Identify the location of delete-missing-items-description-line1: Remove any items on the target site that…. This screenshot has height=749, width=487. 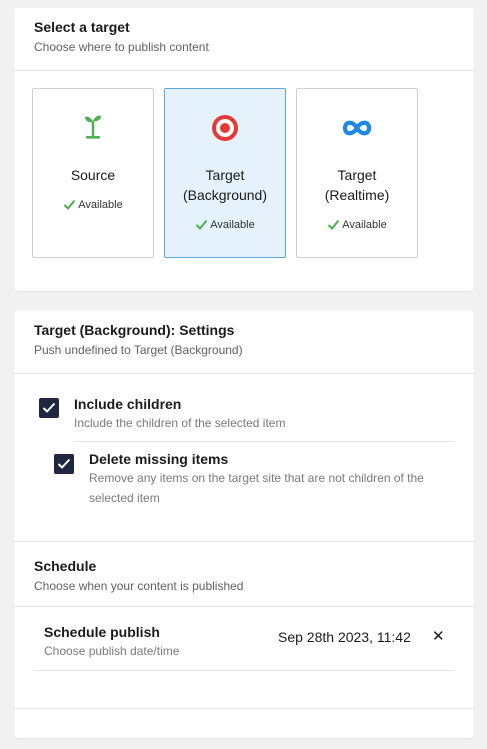
(256, 478).